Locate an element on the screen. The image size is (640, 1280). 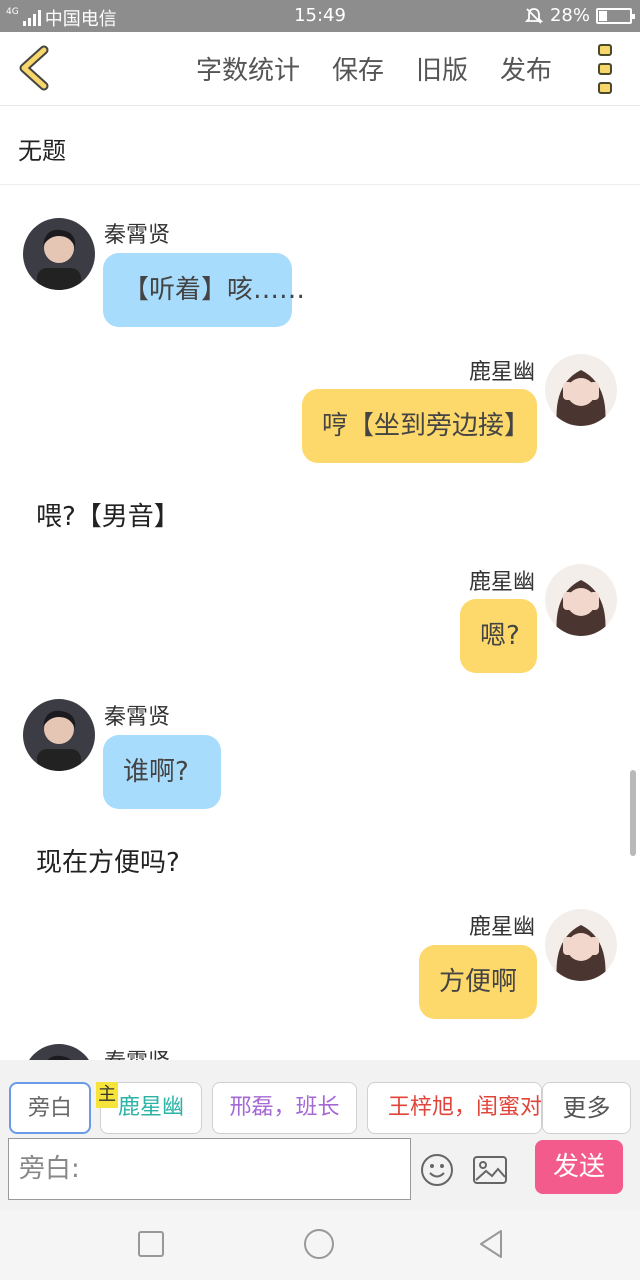
word-count-button: 字数统计 is located at coordinates (248, 68).